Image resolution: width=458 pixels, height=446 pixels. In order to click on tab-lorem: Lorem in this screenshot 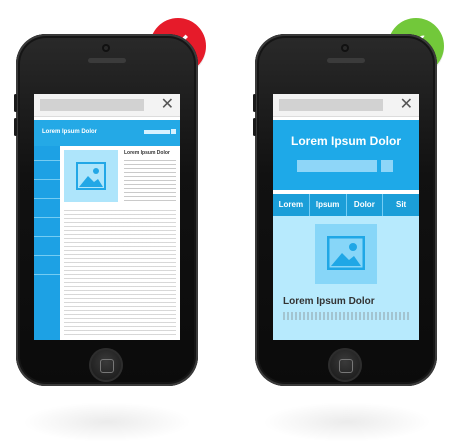, I will do `click(291, 205)`.